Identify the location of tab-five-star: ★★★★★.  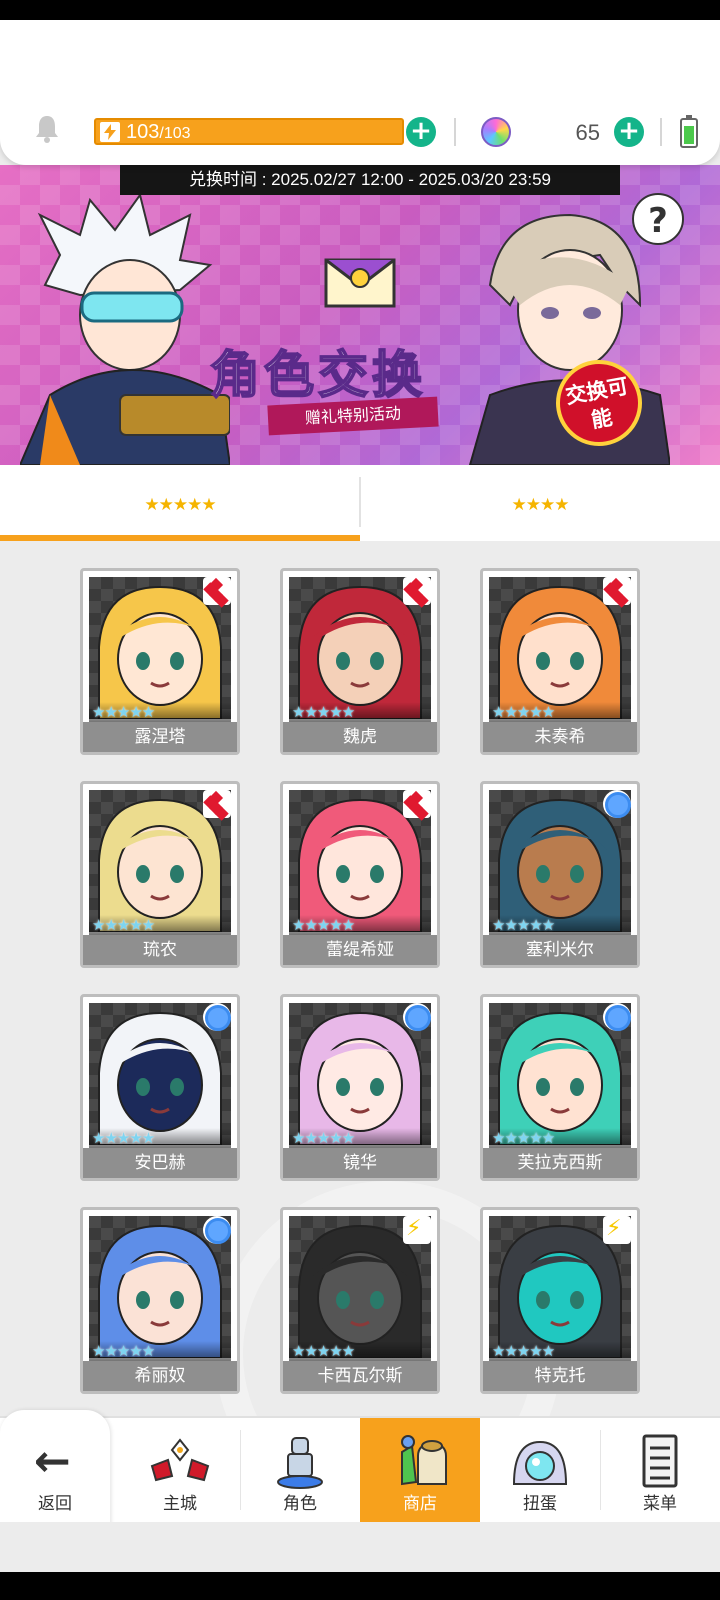
(180, 503).